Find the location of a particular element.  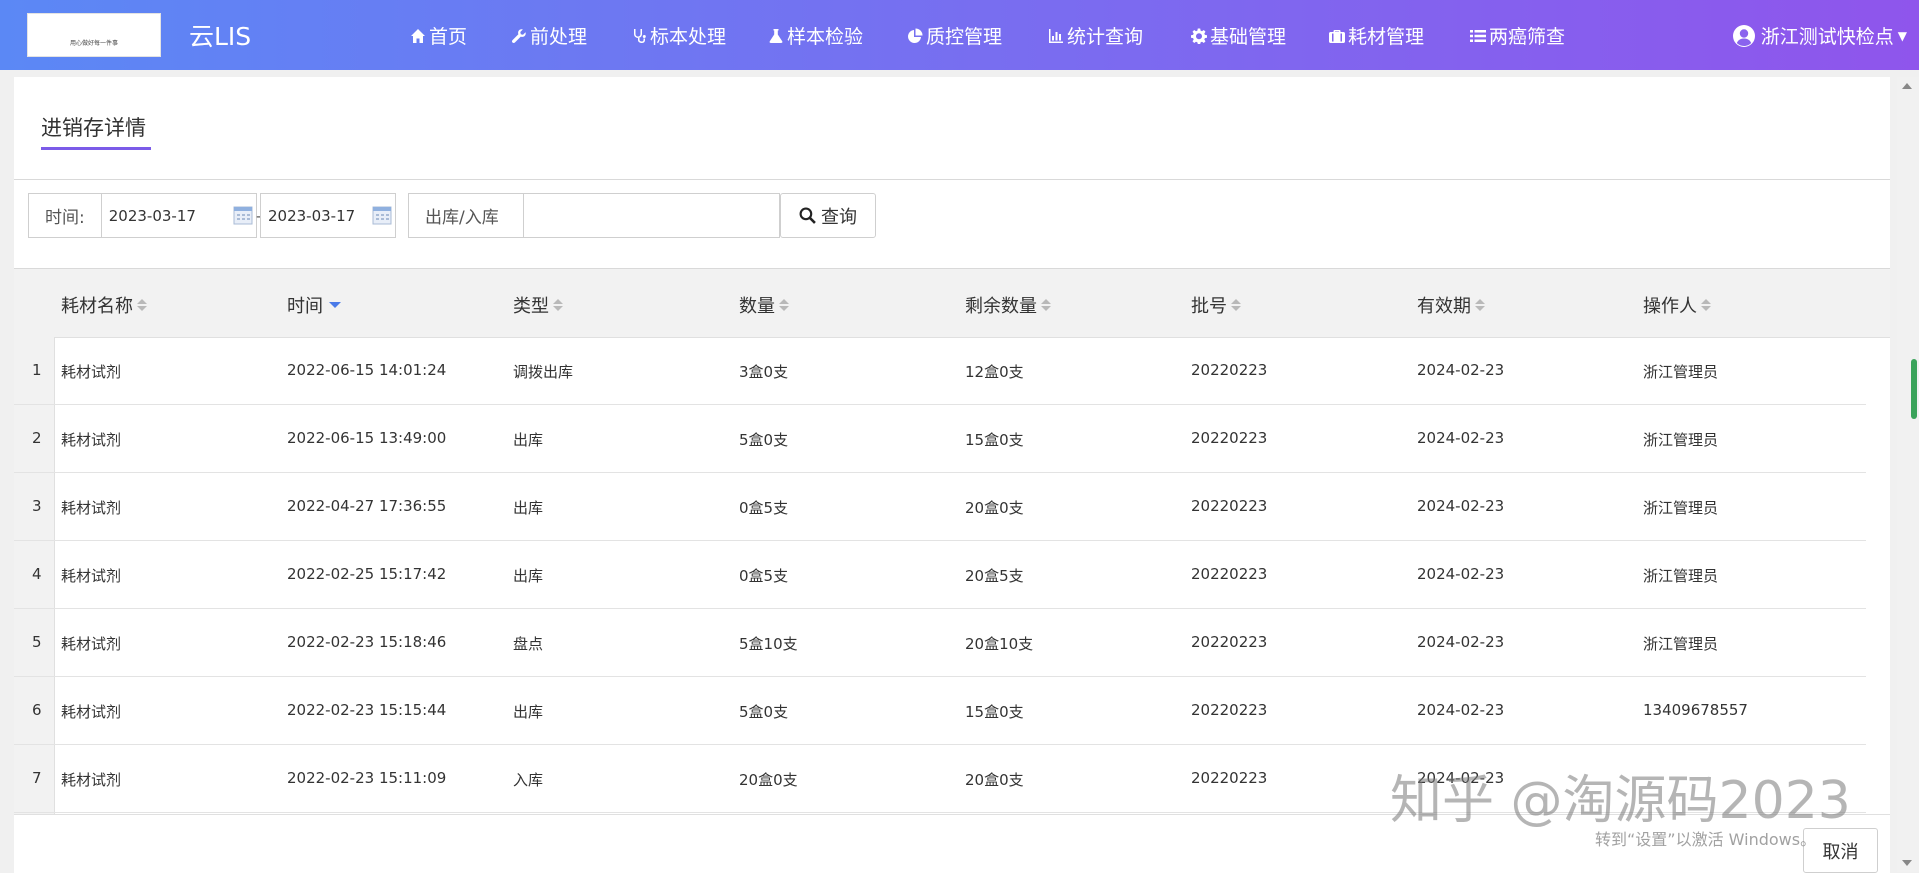

gear-icon is located at coordinates (1199, 36).